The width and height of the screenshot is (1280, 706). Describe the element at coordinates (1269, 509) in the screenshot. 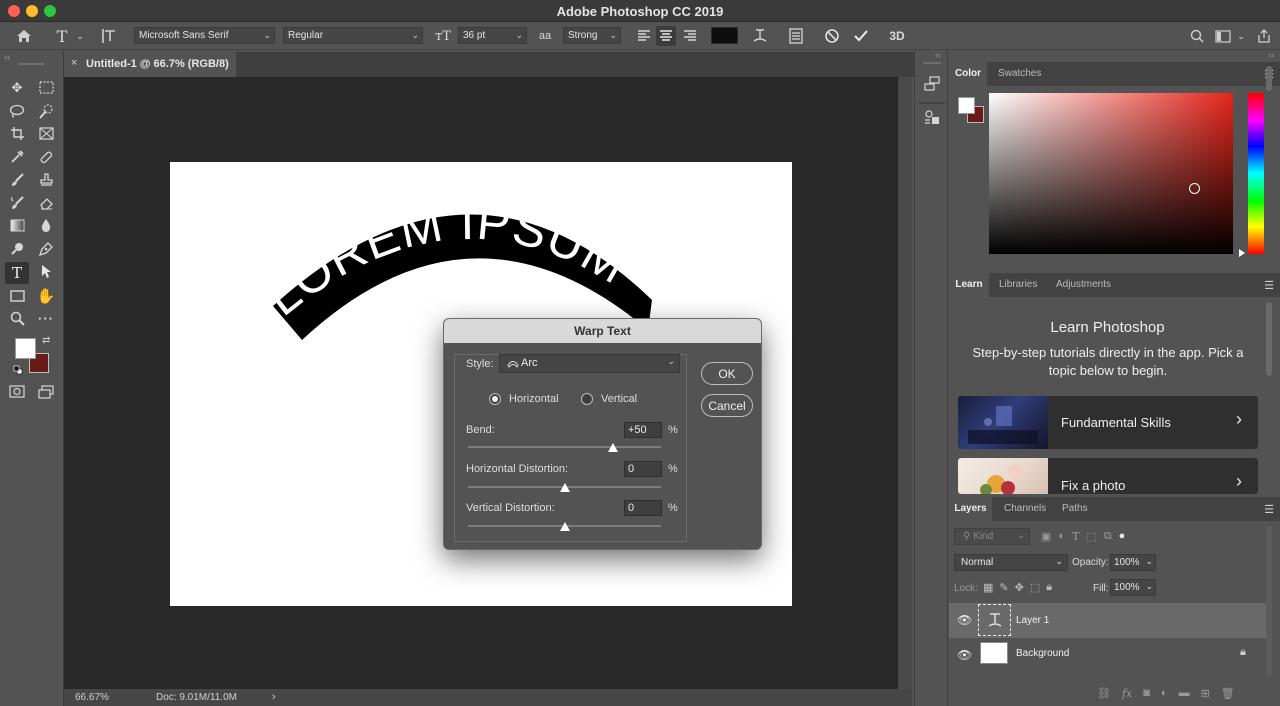

I see `layers-panel-menu-icon: ☰` at that location.